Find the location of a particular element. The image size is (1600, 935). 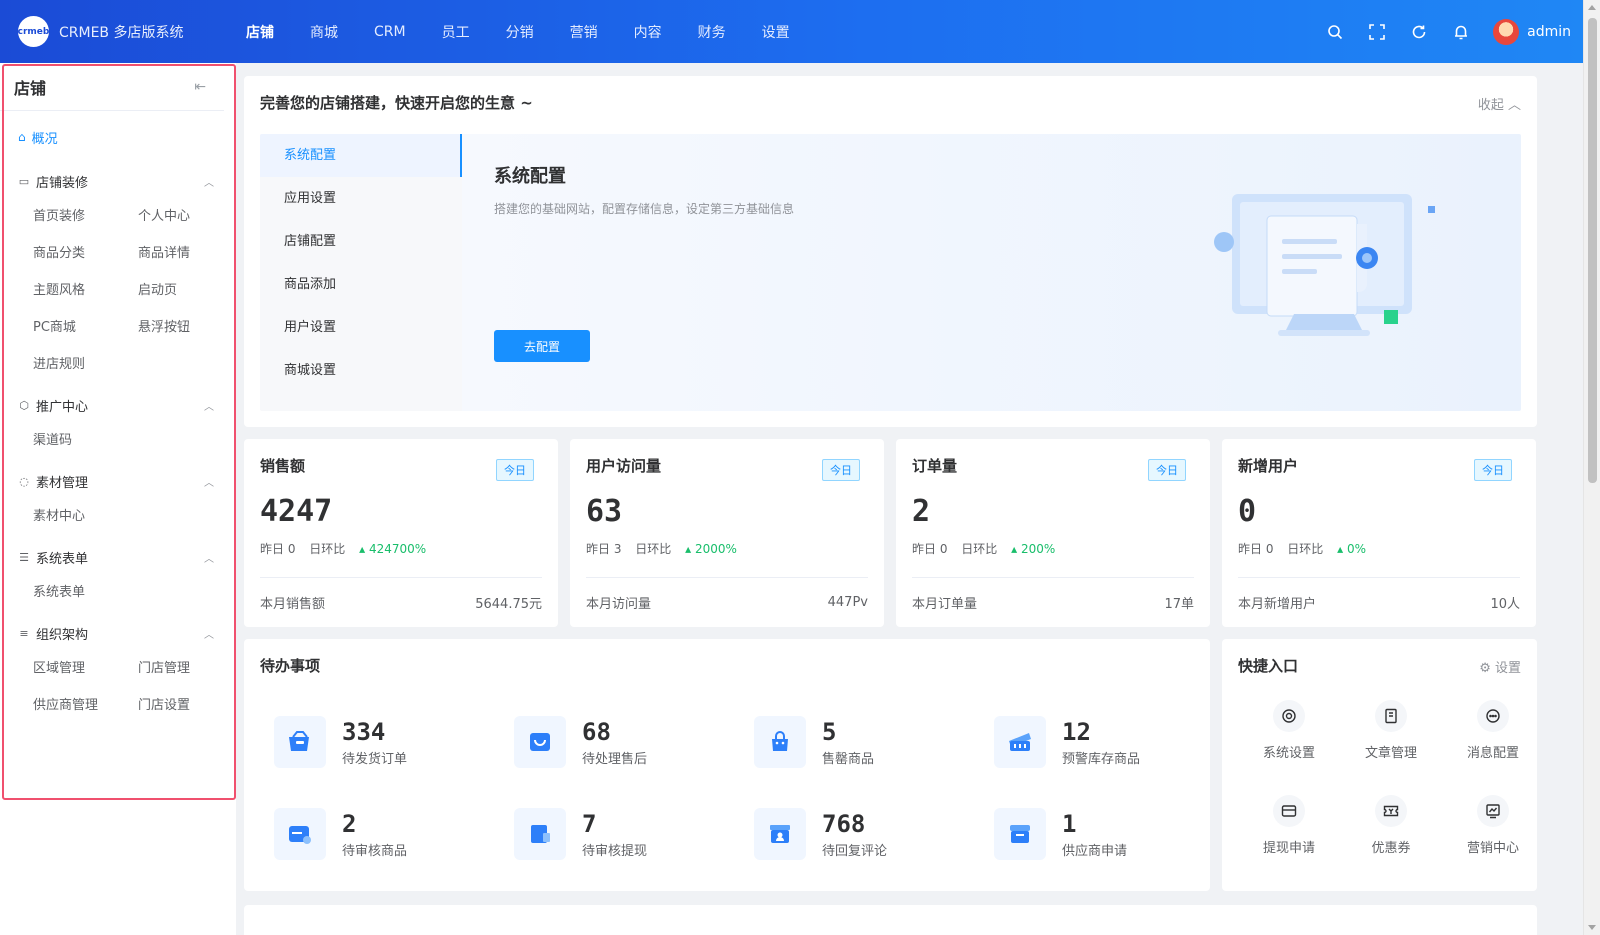

quick-item-article: 文章管理 is located at coordinates (1391, 747).